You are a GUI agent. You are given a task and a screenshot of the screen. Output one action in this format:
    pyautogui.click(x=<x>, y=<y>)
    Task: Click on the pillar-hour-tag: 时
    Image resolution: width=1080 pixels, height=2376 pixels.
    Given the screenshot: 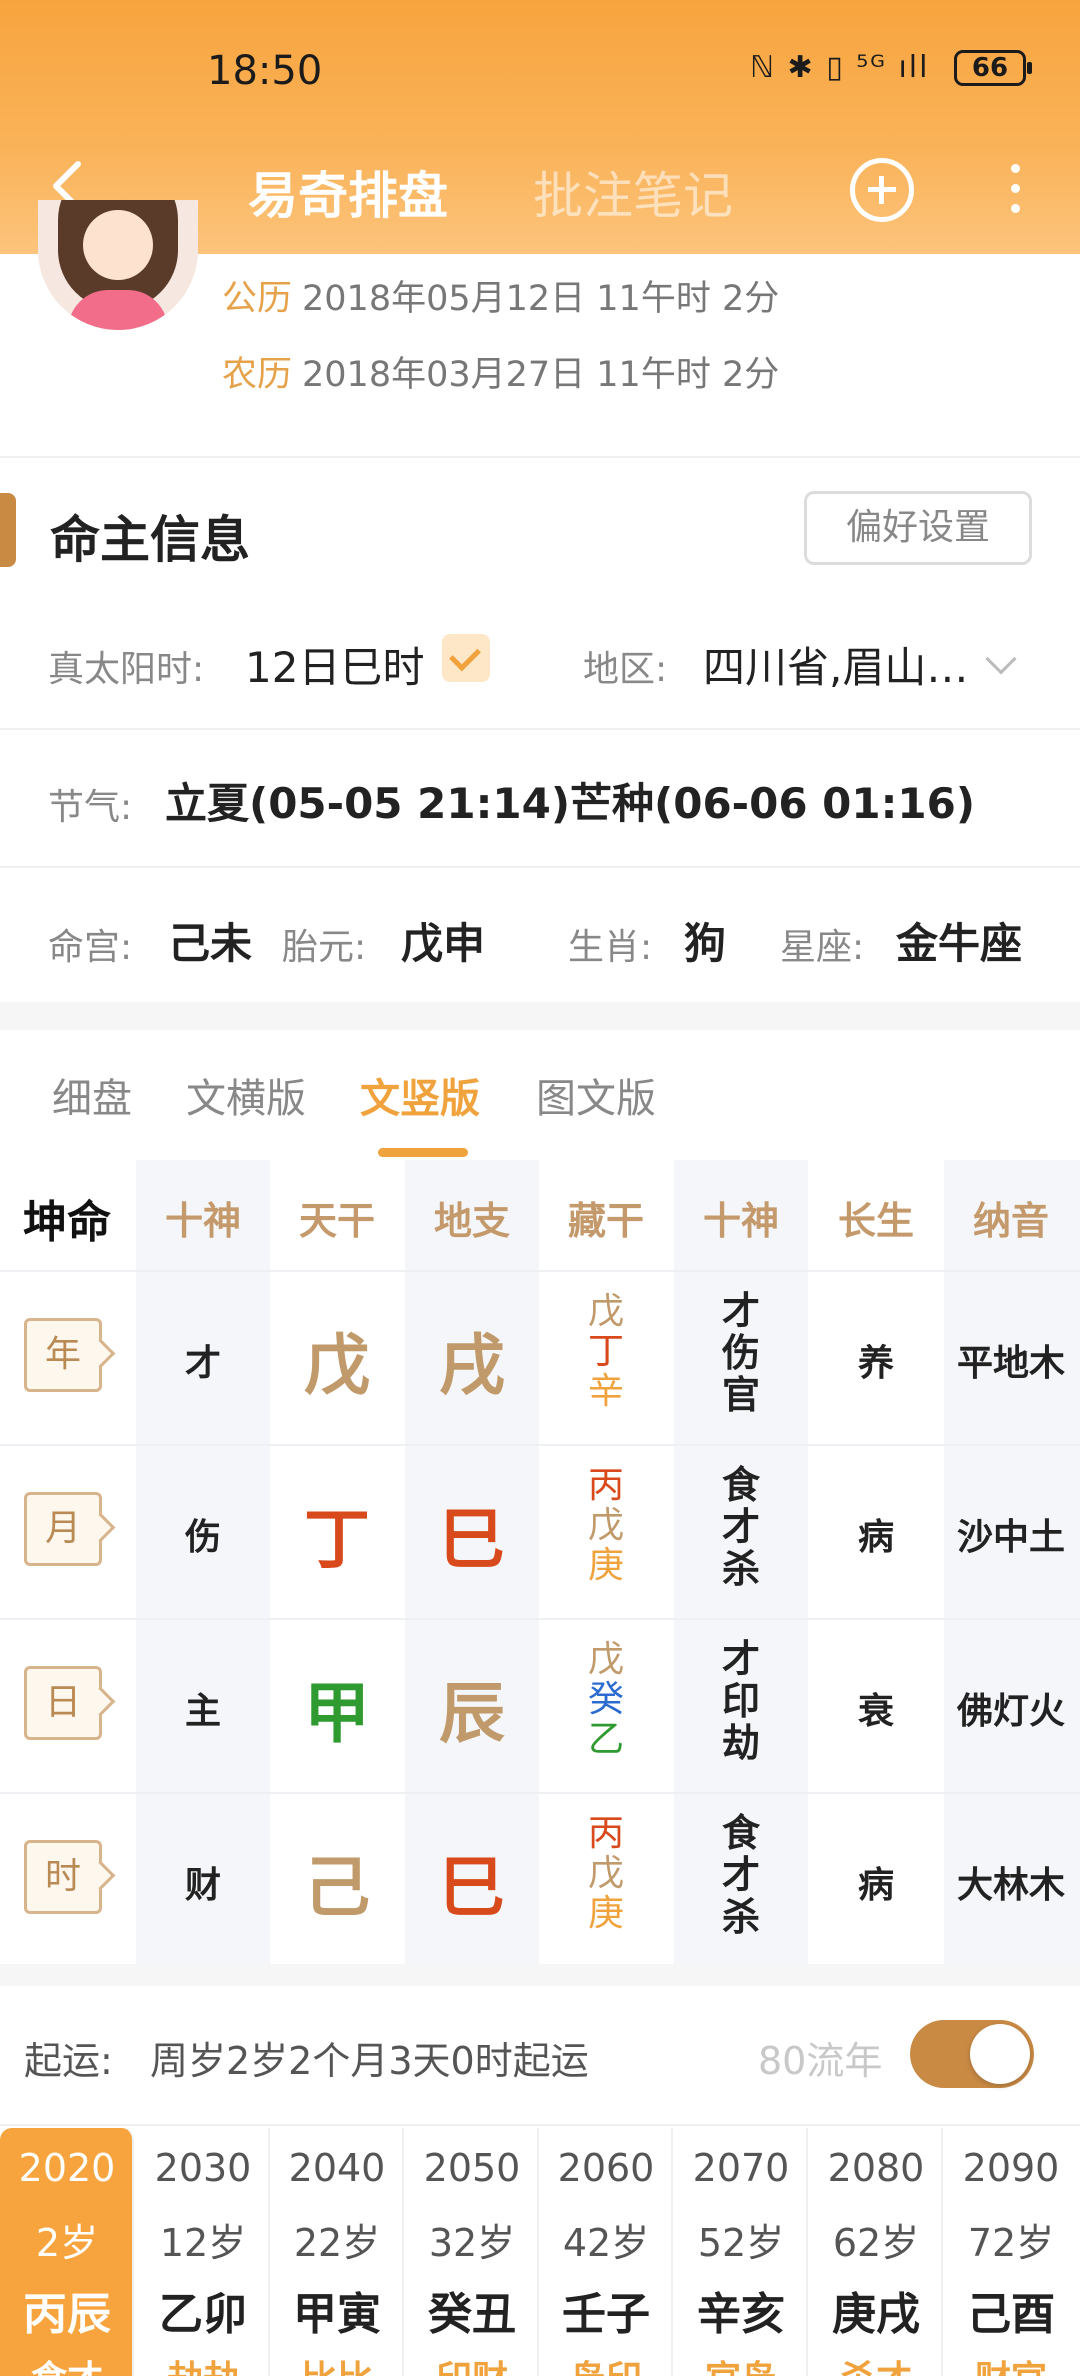 What is the action you would take?
    pyautogui.click(x=63, y=1877)
    